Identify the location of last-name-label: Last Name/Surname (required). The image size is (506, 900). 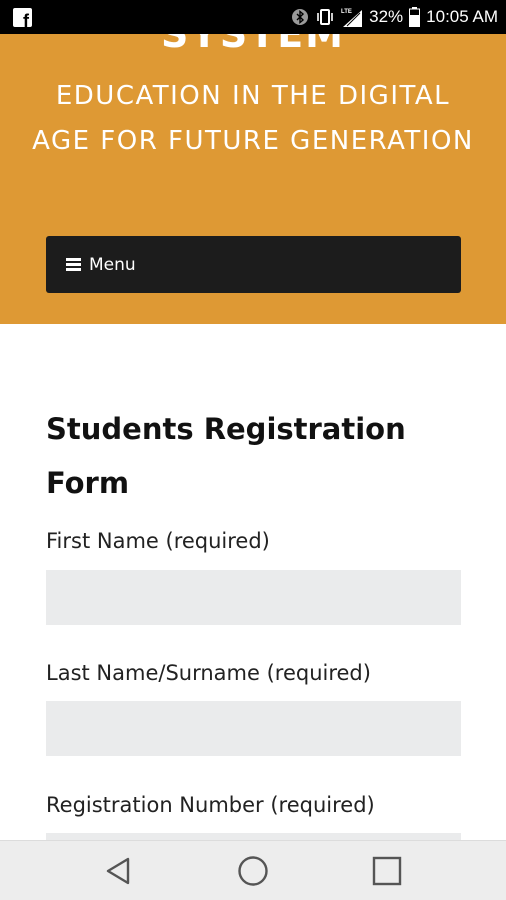
(208, 673).